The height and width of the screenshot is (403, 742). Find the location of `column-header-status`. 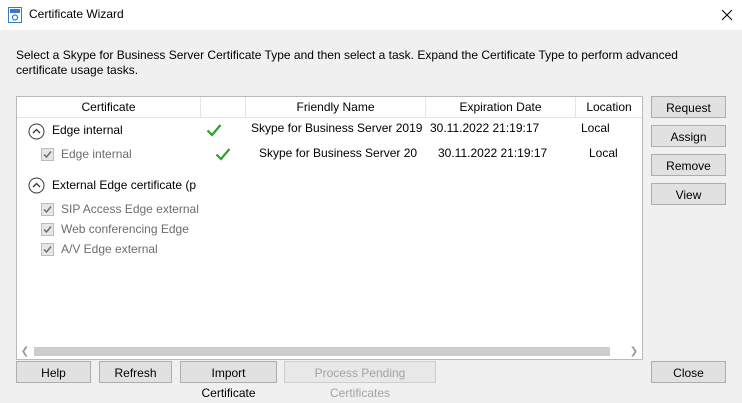

column-header-status is located at coordinates (223, 107).